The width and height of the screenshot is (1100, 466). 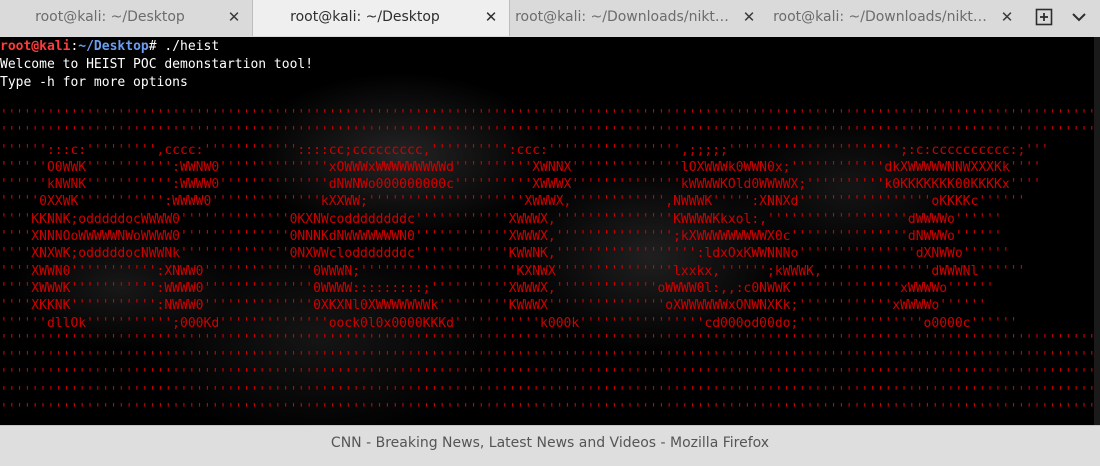 I want to click on prompt-symbol: #, so click(x=156, y=46).